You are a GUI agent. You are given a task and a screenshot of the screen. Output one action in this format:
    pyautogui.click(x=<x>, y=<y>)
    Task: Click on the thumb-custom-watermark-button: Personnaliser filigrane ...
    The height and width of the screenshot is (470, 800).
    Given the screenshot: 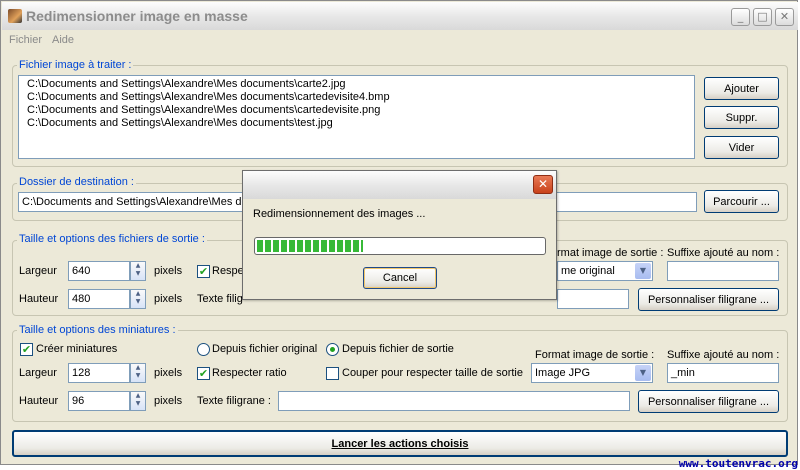 What is the action you would take?
    pyautogui.click(x=708, y=401)
    